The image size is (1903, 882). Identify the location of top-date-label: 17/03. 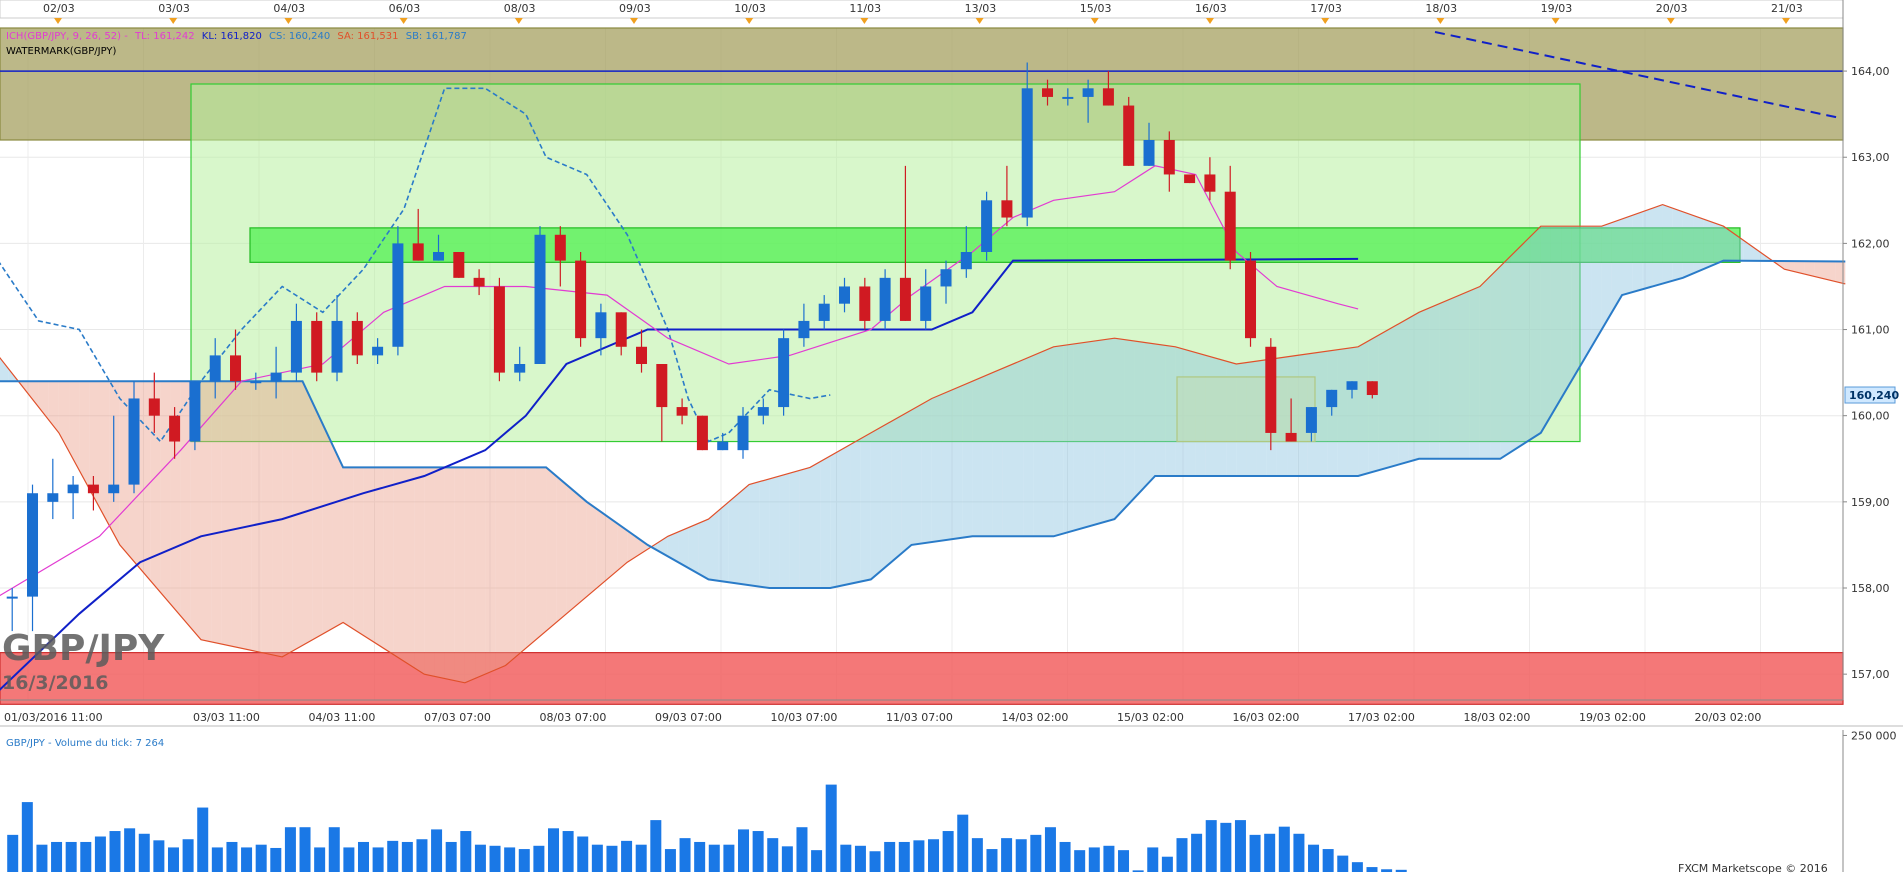
(1326, 8).